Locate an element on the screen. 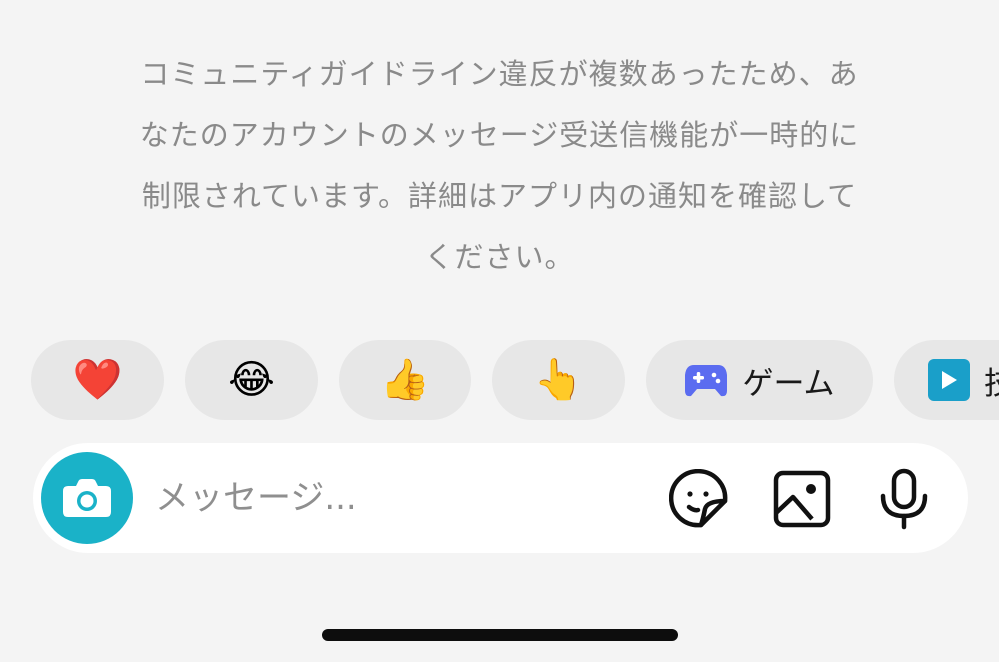  message-input is located at coordinates (395, 498).